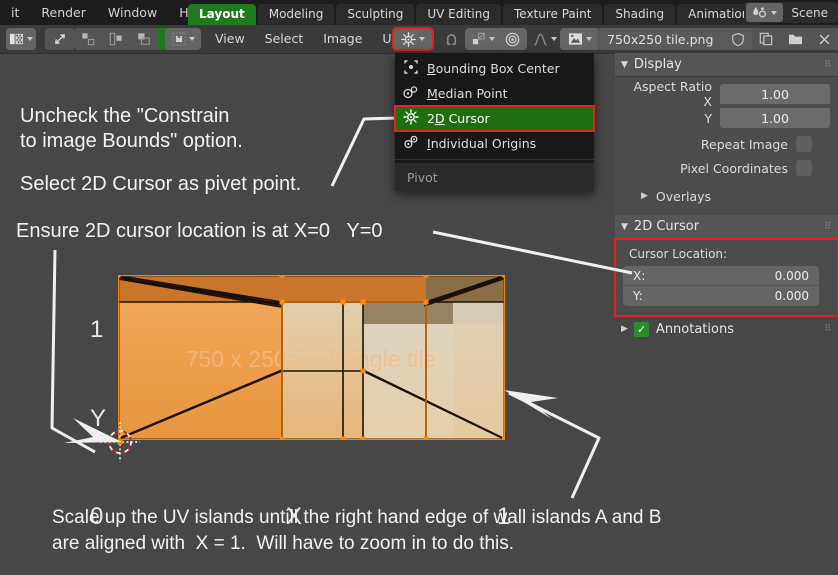 The width and height of the screenshot is (838, 575). I want to click on menu-item-edit: it, so click(15, 12).